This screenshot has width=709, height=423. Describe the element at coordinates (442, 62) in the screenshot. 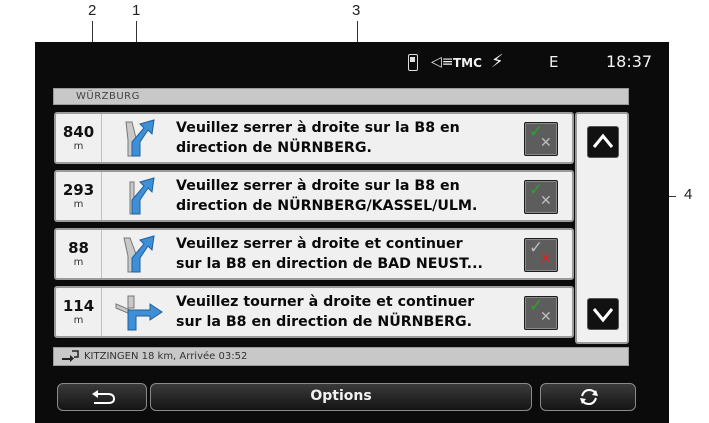

I see `sound-icon: ◁≡` at that location.